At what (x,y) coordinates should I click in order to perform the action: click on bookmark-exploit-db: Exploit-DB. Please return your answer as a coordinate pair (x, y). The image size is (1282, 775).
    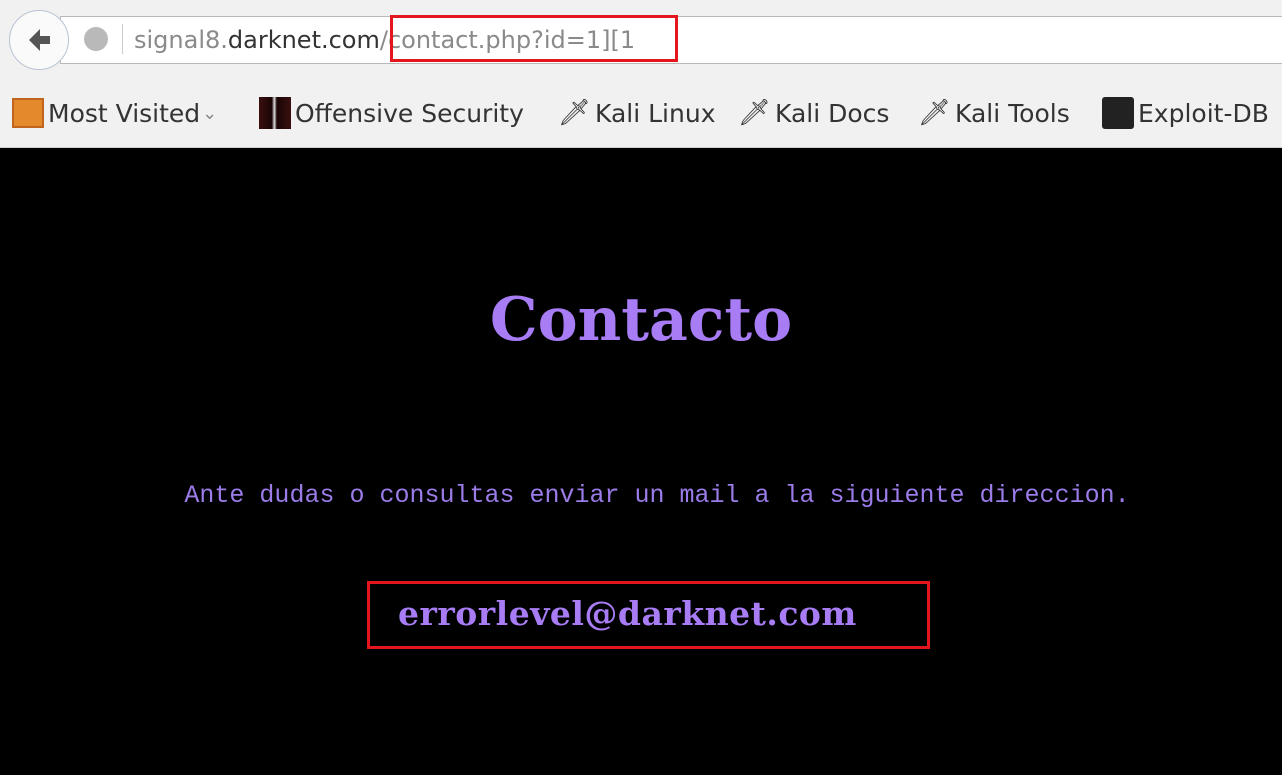
    Looking at the image, I should click on (1185, 113).